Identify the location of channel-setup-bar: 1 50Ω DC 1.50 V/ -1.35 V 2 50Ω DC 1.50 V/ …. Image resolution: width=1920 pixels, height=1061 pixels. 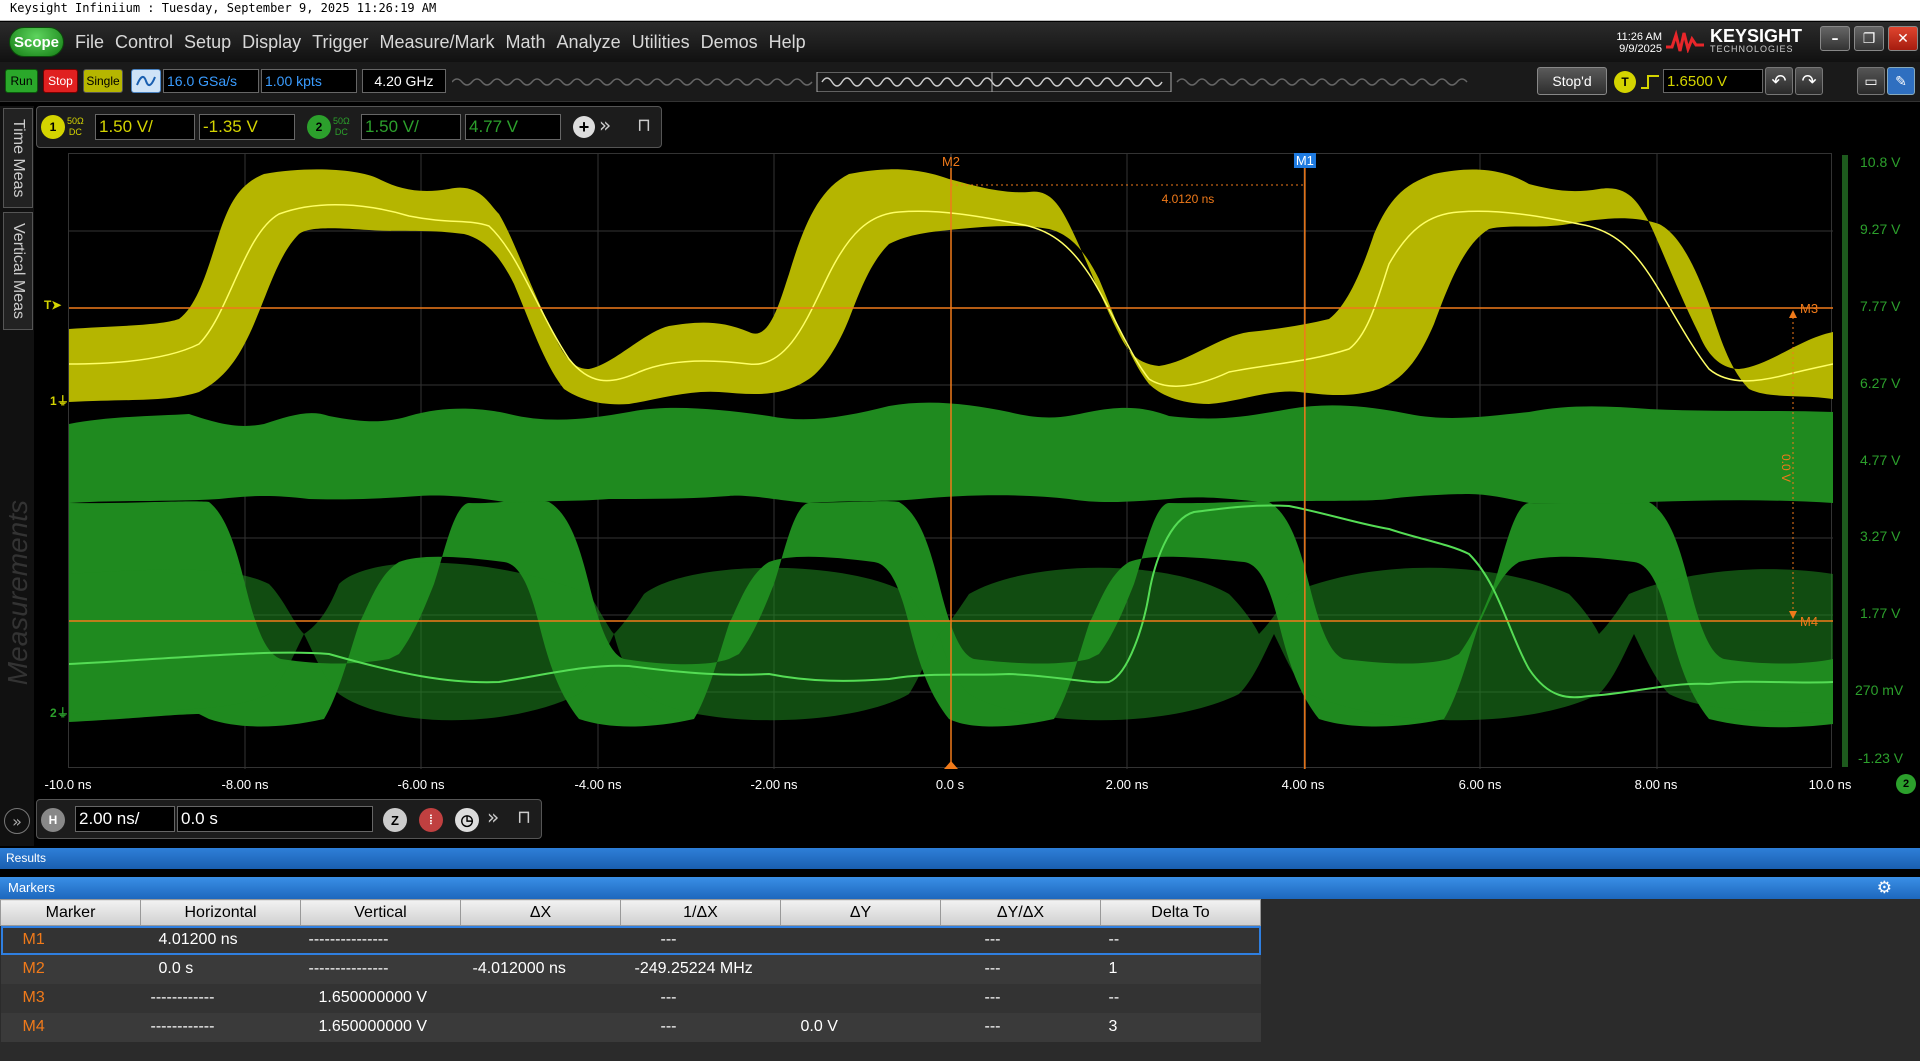
(349, 127).